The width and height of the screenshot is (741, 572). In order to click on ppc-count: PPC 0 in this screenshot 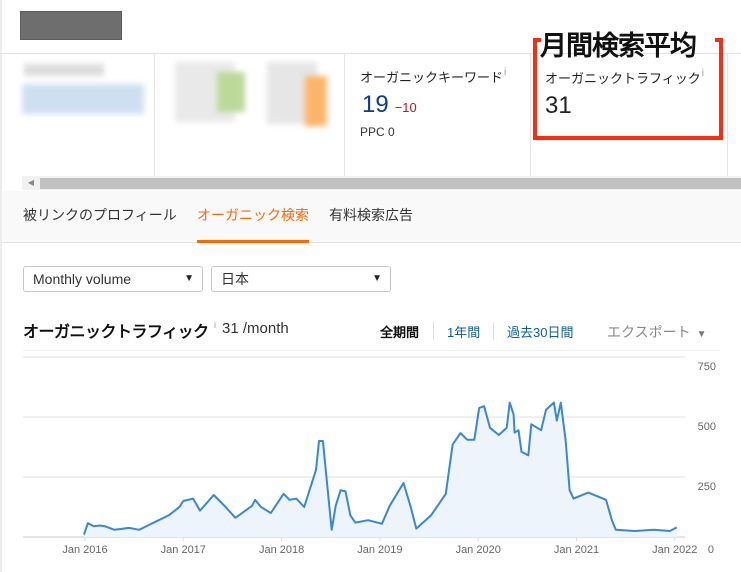, I will do `click(377, 132)`.